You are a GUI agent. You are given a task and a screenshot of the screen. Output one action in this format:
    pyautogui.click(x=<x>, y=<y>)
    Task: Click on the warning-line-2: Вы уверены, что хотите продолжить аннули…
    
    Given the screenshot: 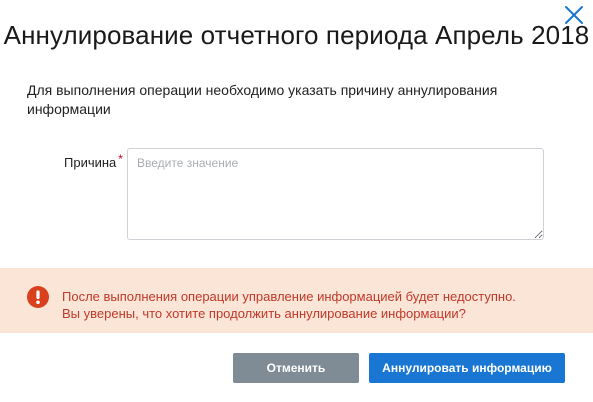 What is the action you would take?
    pyautogui.click(x=264, y=313)
    